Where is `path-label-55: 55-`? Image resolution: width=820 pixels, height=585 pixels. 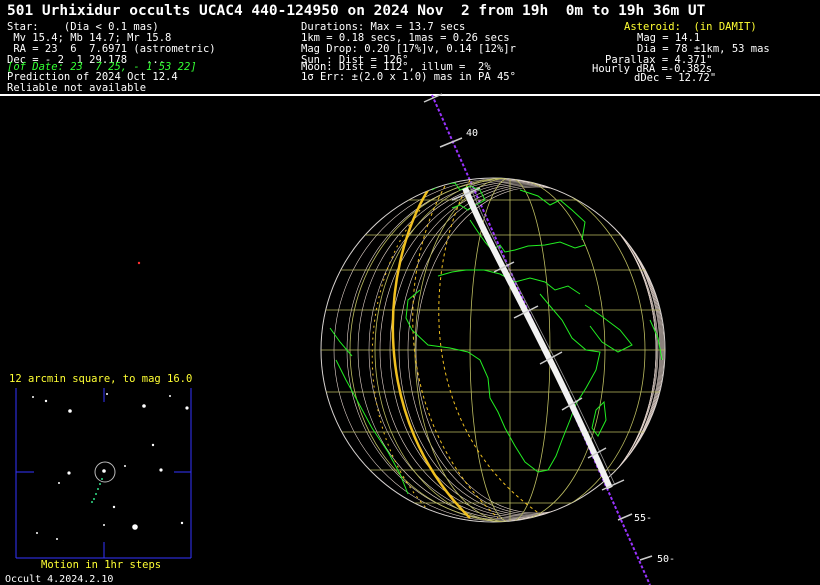 path-label-55: 55- is located at coordinates (643, 518).